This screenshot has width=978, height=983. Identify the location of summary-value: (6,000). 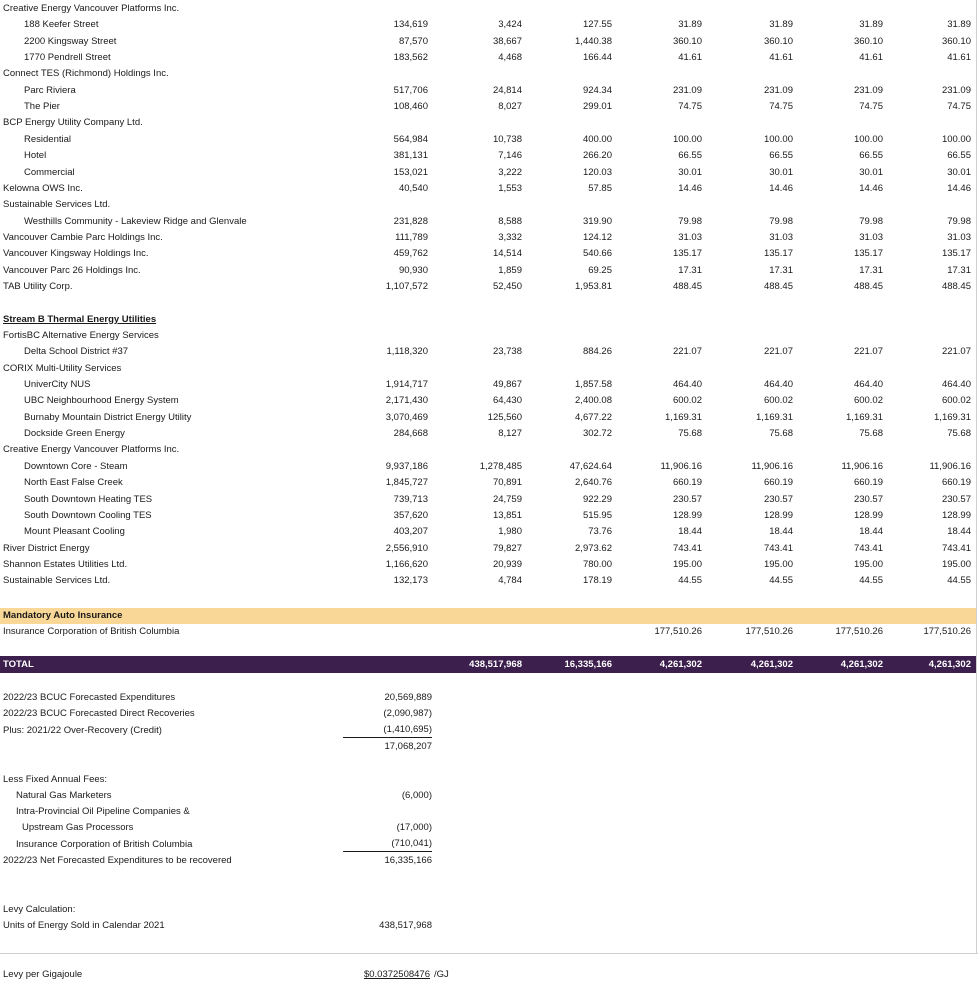
(416, 795).